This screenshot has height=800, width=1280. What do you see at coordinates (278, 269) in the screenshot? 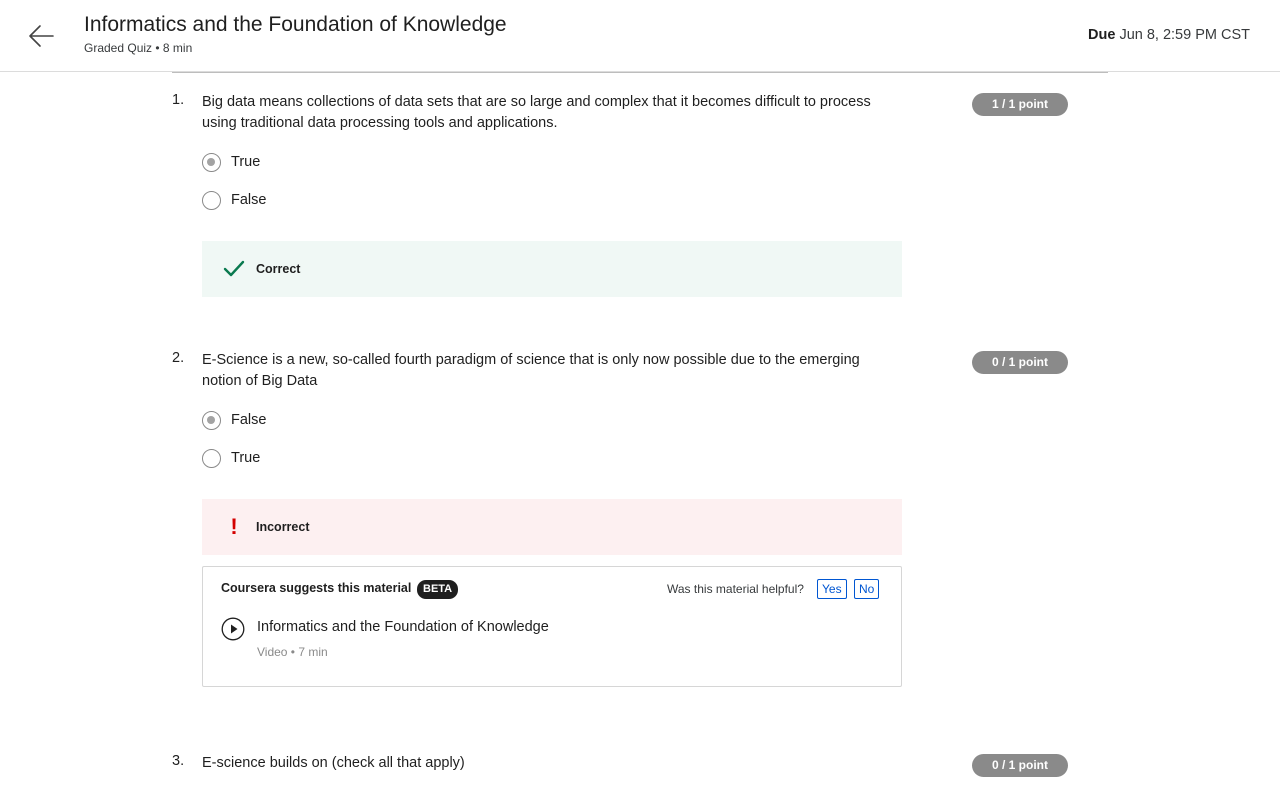
I see `feedback-label: Correct` at bounding box center [278, 269].